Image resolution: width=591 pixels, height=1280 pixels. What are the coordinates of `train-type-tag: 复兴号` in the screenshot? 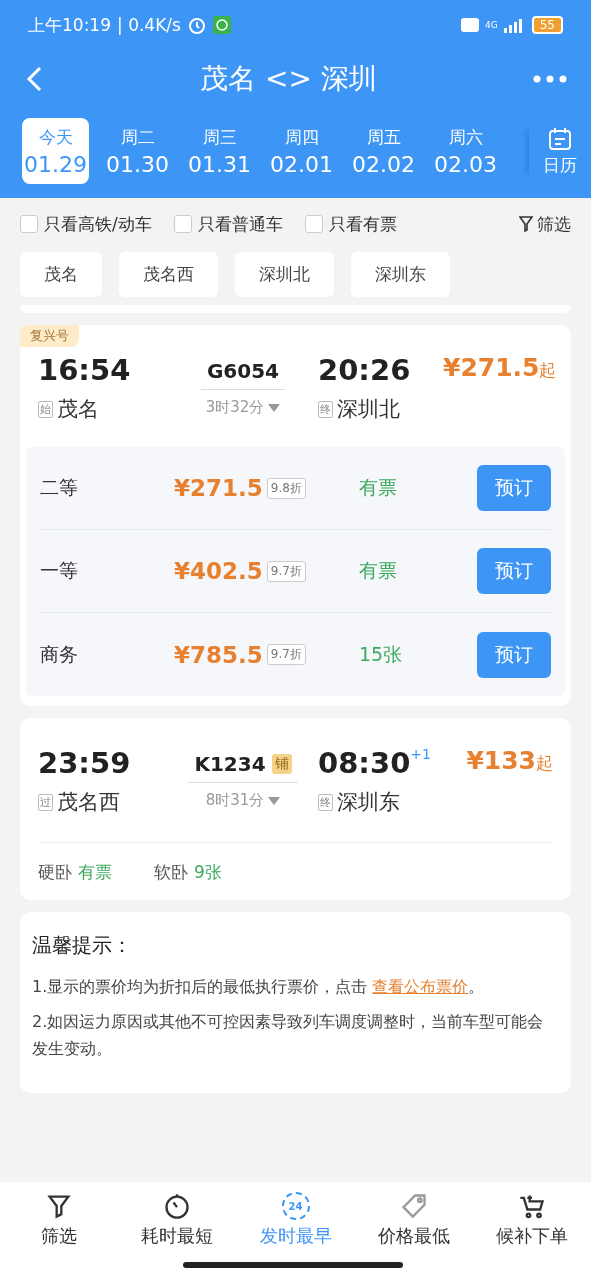 It's located at (49, 336).